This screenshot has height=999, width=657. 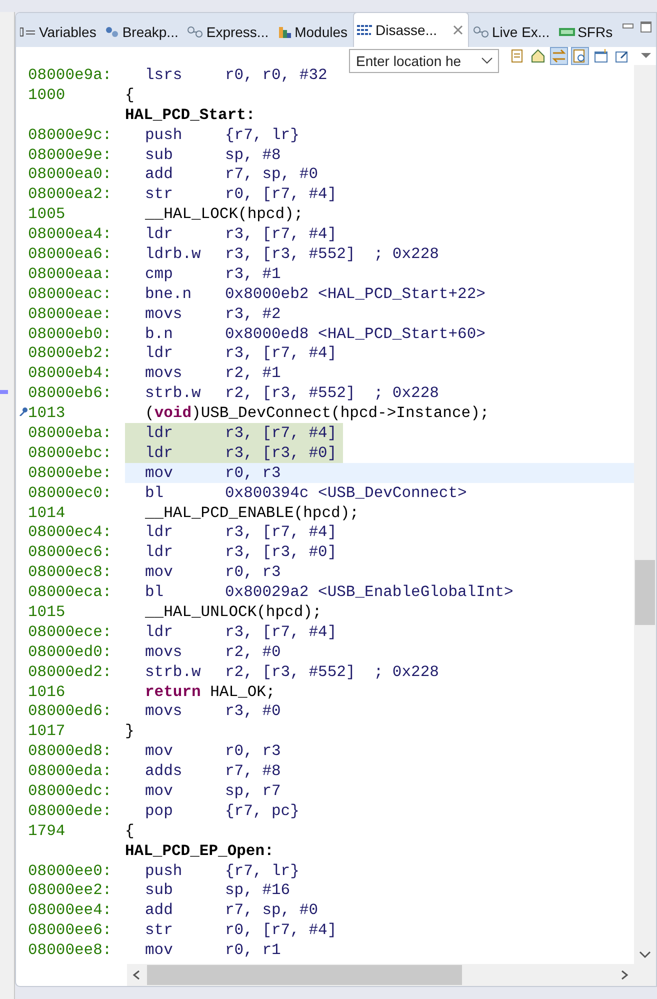 What do you see at coordinates (276, 75) in the screenshot?
I see `operands-text: r0, r0, #32` at bounding box center [276, 75].